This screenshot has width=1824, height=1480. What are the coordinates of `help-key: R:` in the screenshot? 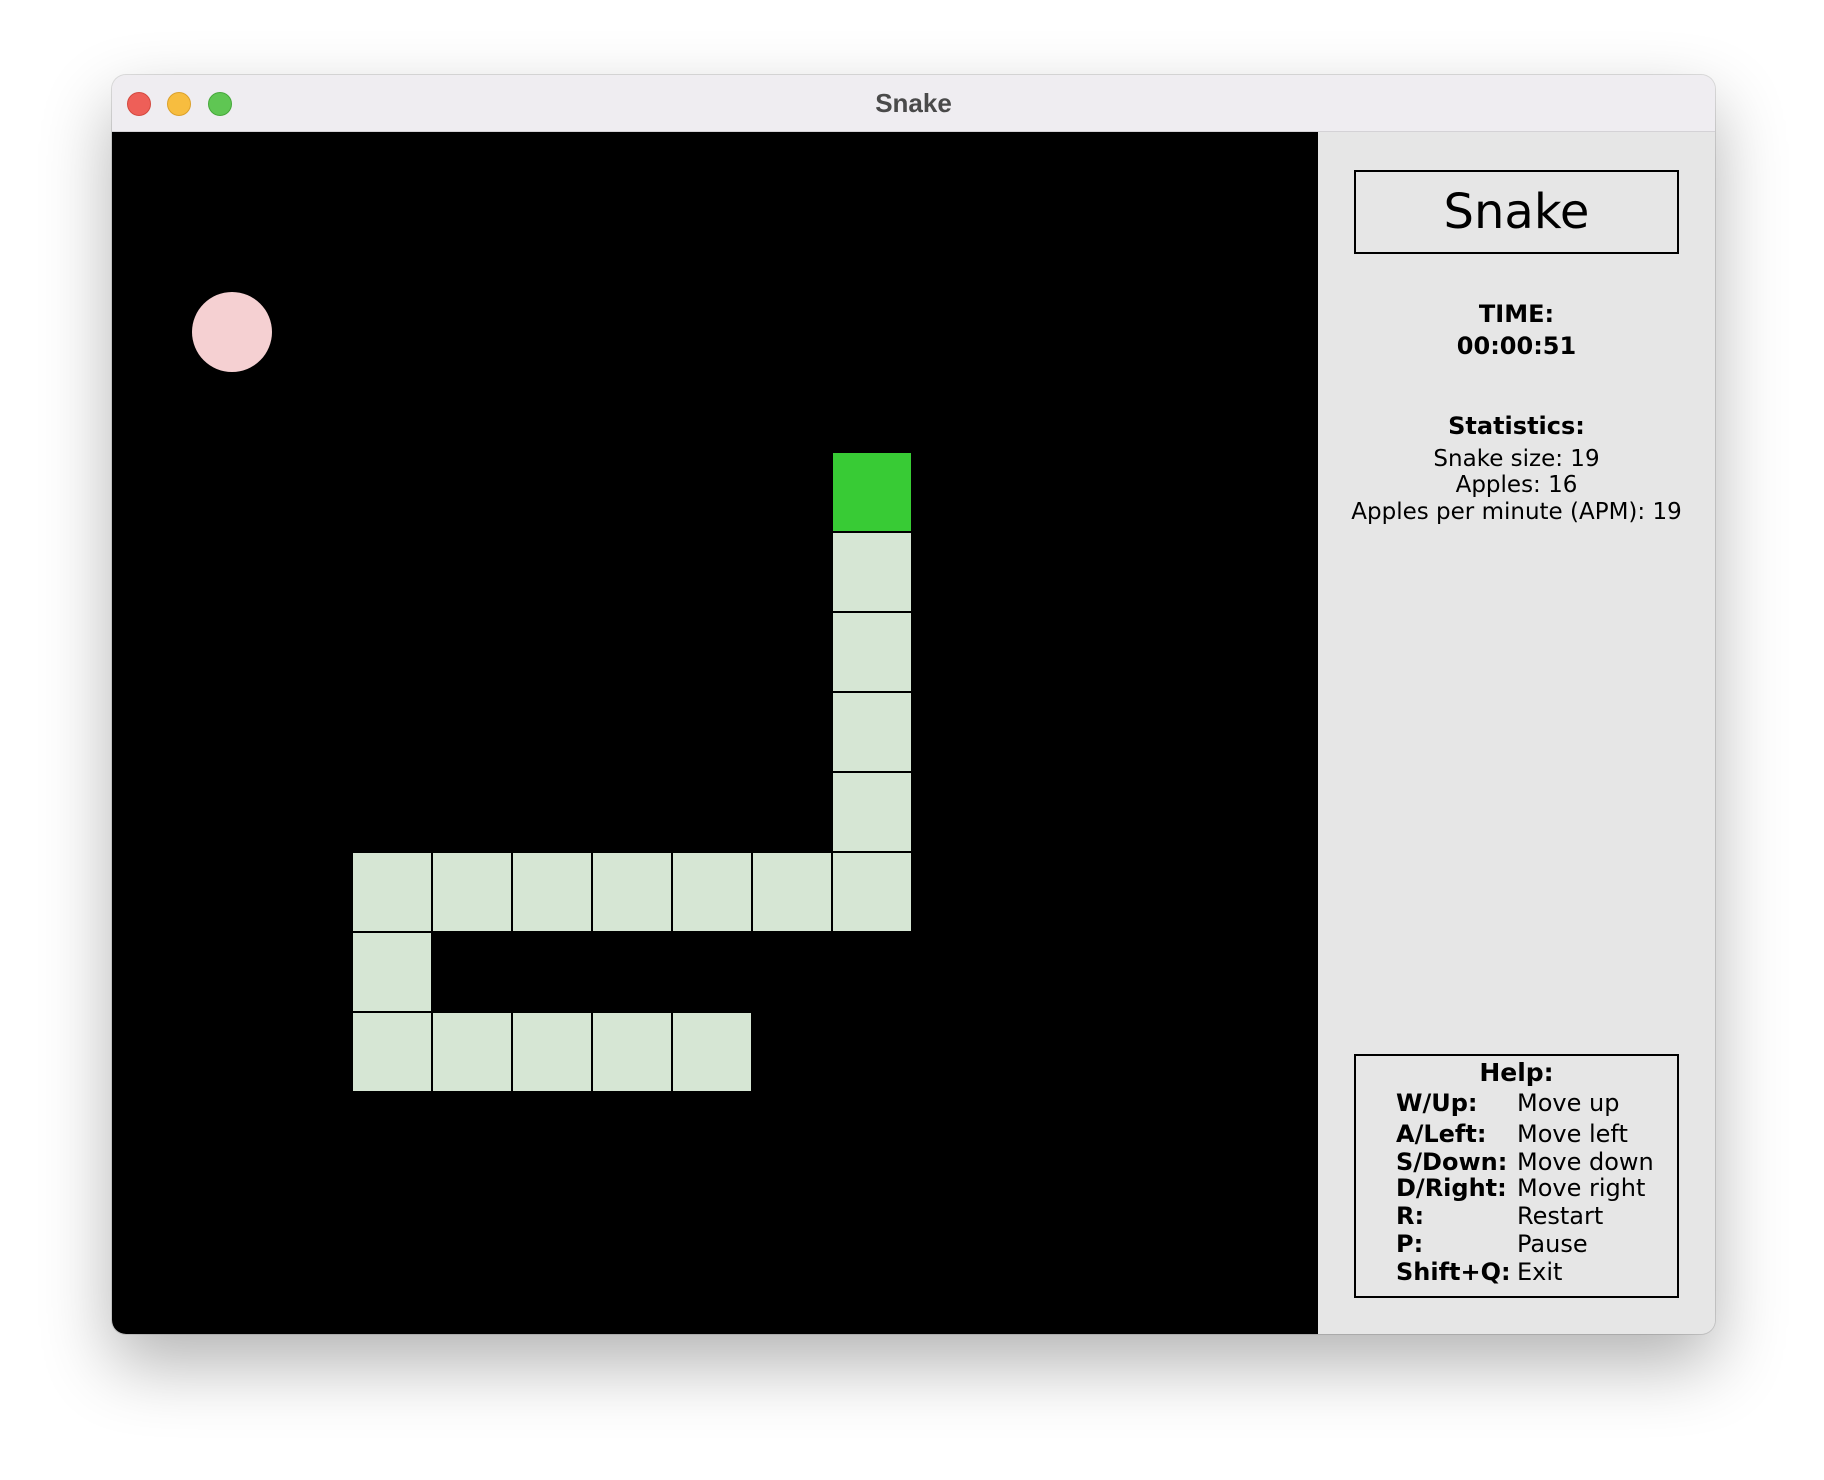 It's located at (1410, 1216).